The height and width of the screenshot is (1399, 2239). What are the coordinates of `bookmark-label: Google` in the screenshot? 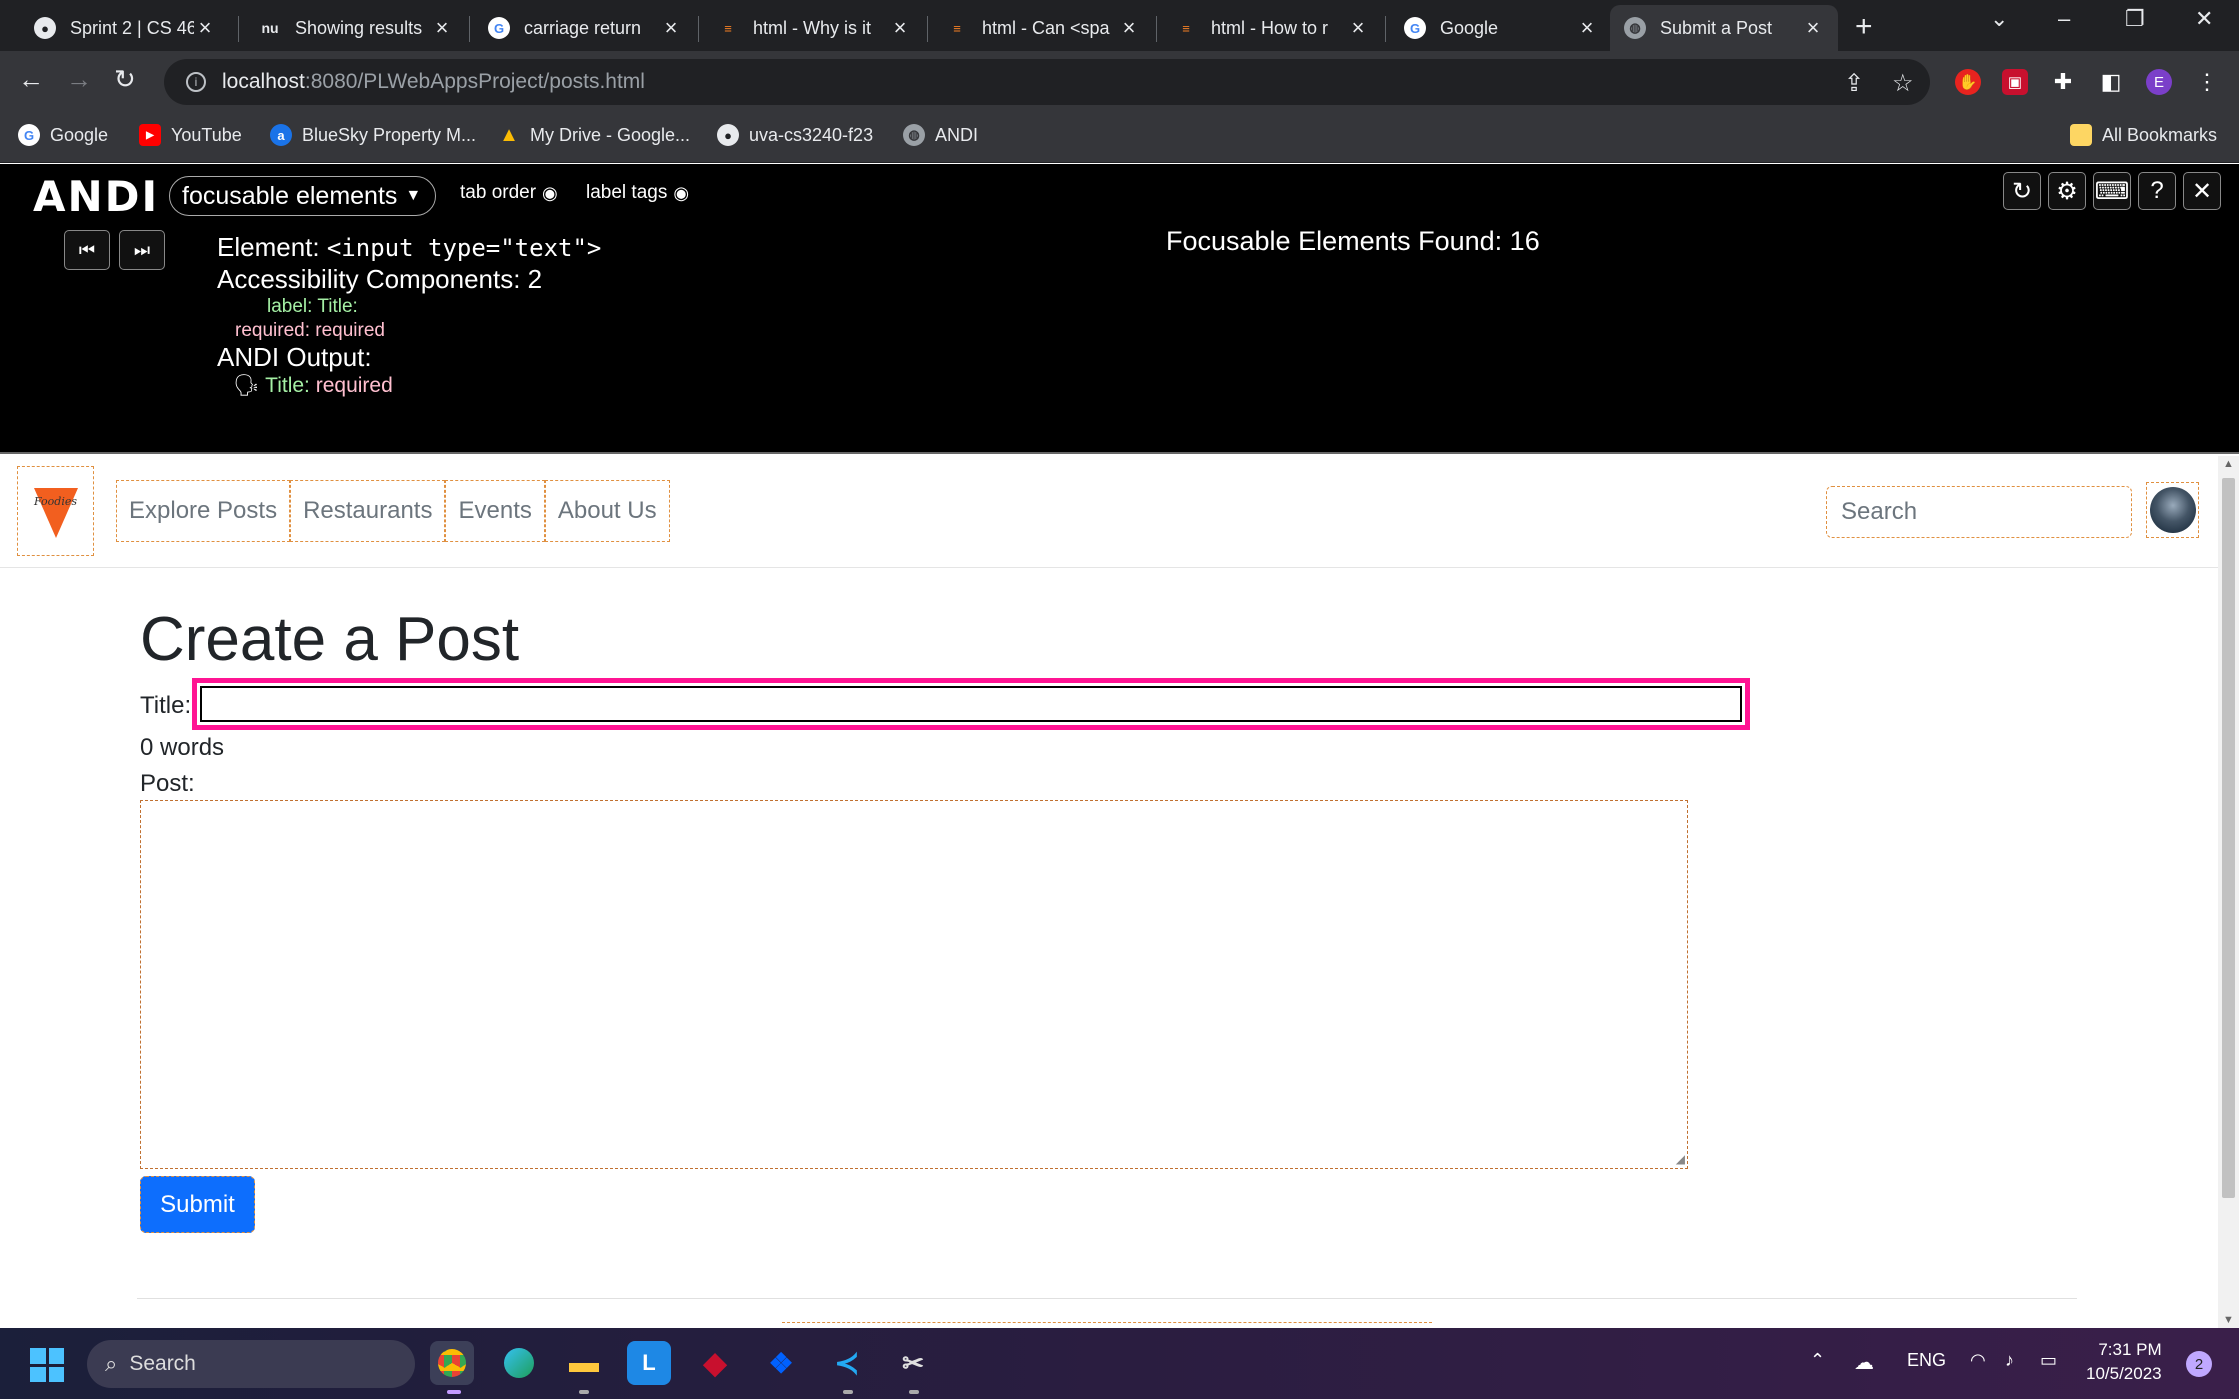 It's located at (79, 134).